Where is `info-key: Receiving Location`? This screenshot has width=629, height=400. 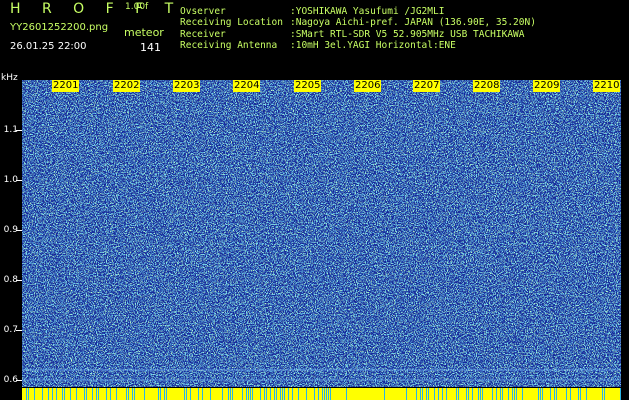
info-key: Receiving Location is located at coordinates (231, 23).